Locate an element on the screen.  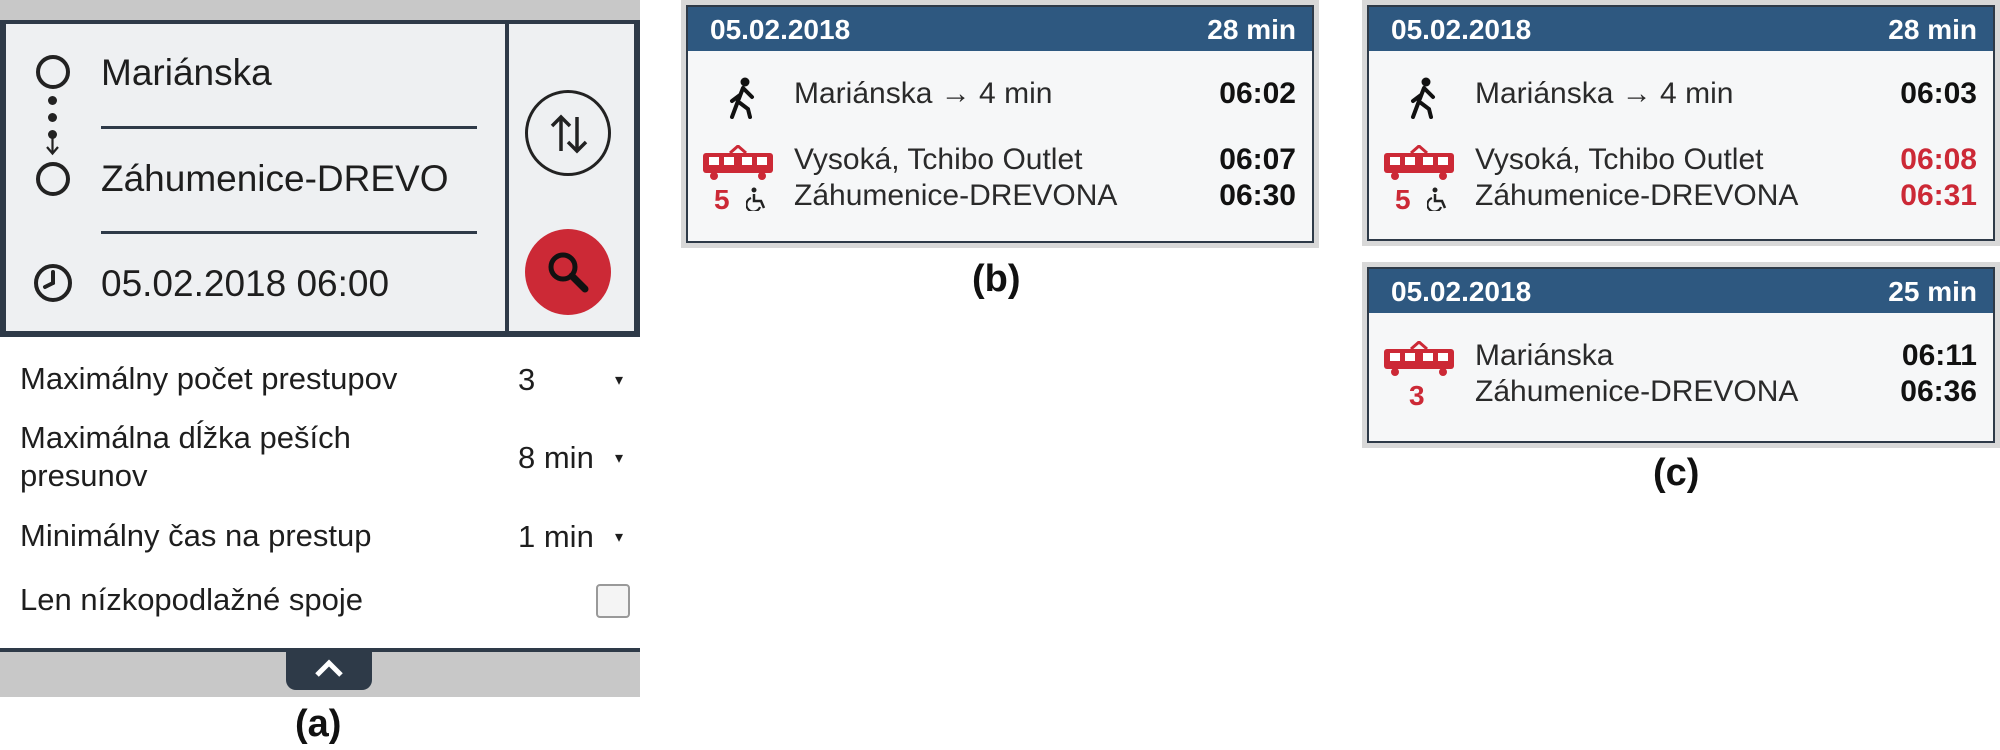
min-transfer-time-label: Minimálny čas na prestup is located at coordinates (196, 535).